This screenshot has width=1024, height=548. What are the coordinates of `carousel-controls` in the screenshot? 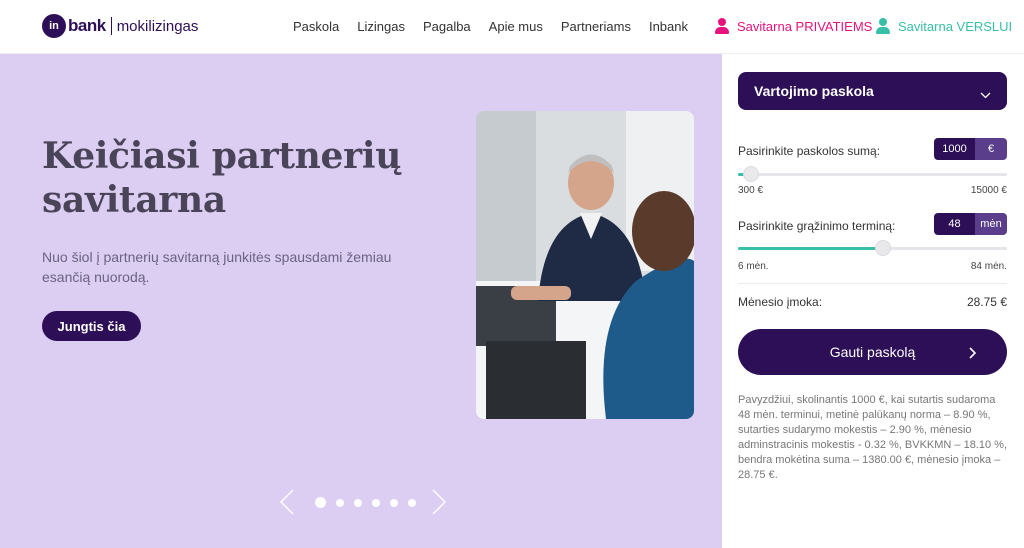 It's located at (365, 504).